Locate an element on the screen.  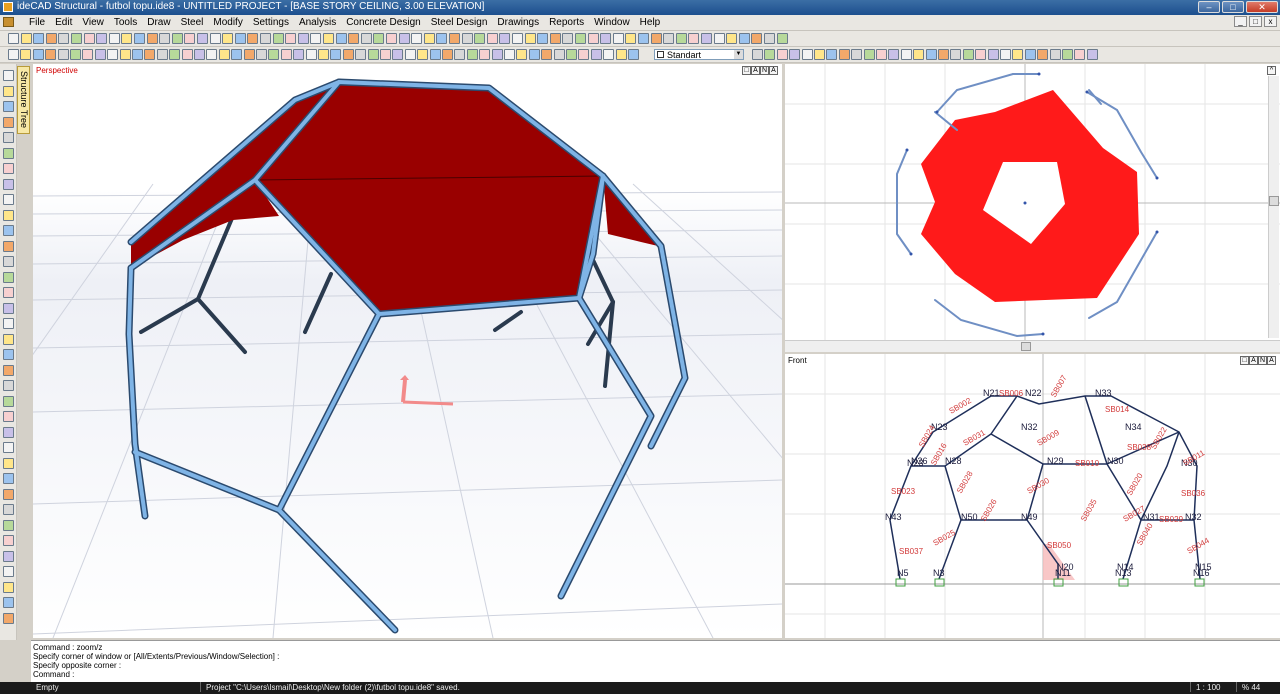
menu-file: File is located at coordinates (37, 22).